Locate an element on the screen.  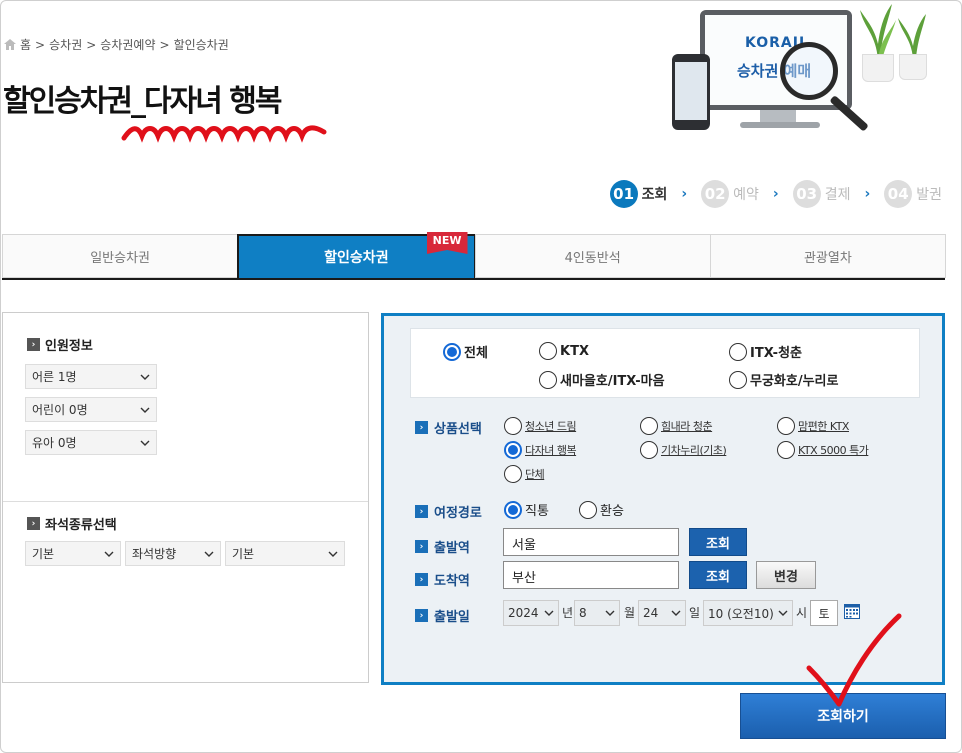
route-transfer-radio: 환승 is located at coordinates (601, 509).